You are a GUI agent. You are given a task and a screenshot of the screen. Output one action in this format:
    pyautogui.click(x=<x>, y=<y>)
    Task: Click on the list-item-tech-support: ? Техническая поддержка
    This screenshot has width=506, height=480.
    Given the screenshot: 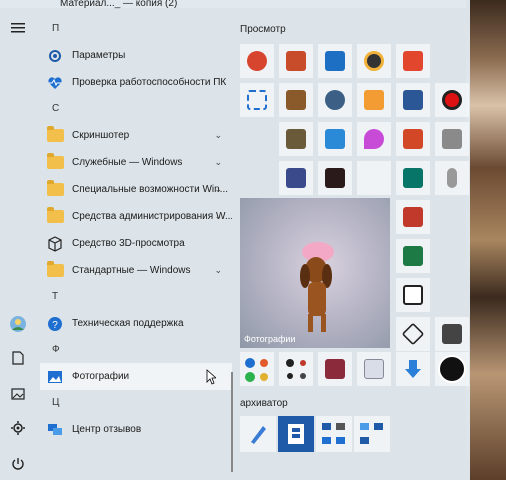 What is the action you would take?
    pyautogui.click(x=136, y=323)
    